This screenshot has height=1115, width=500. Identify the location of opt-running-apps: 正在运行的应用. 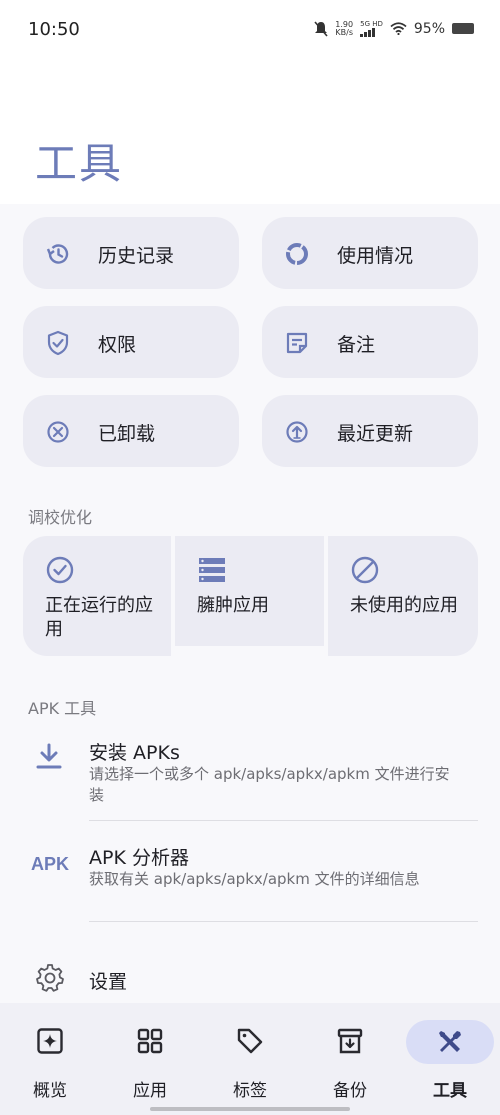
(97, 596).